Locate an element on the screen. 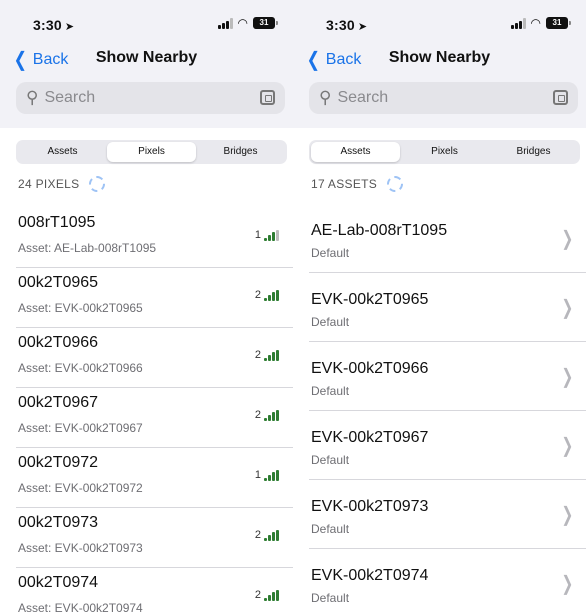 The height and width of the screenshot is (613, 586). list-item: 00k2T0973 Asset: EVK-00k2T0973 2 is located at coordinates (154, 538).